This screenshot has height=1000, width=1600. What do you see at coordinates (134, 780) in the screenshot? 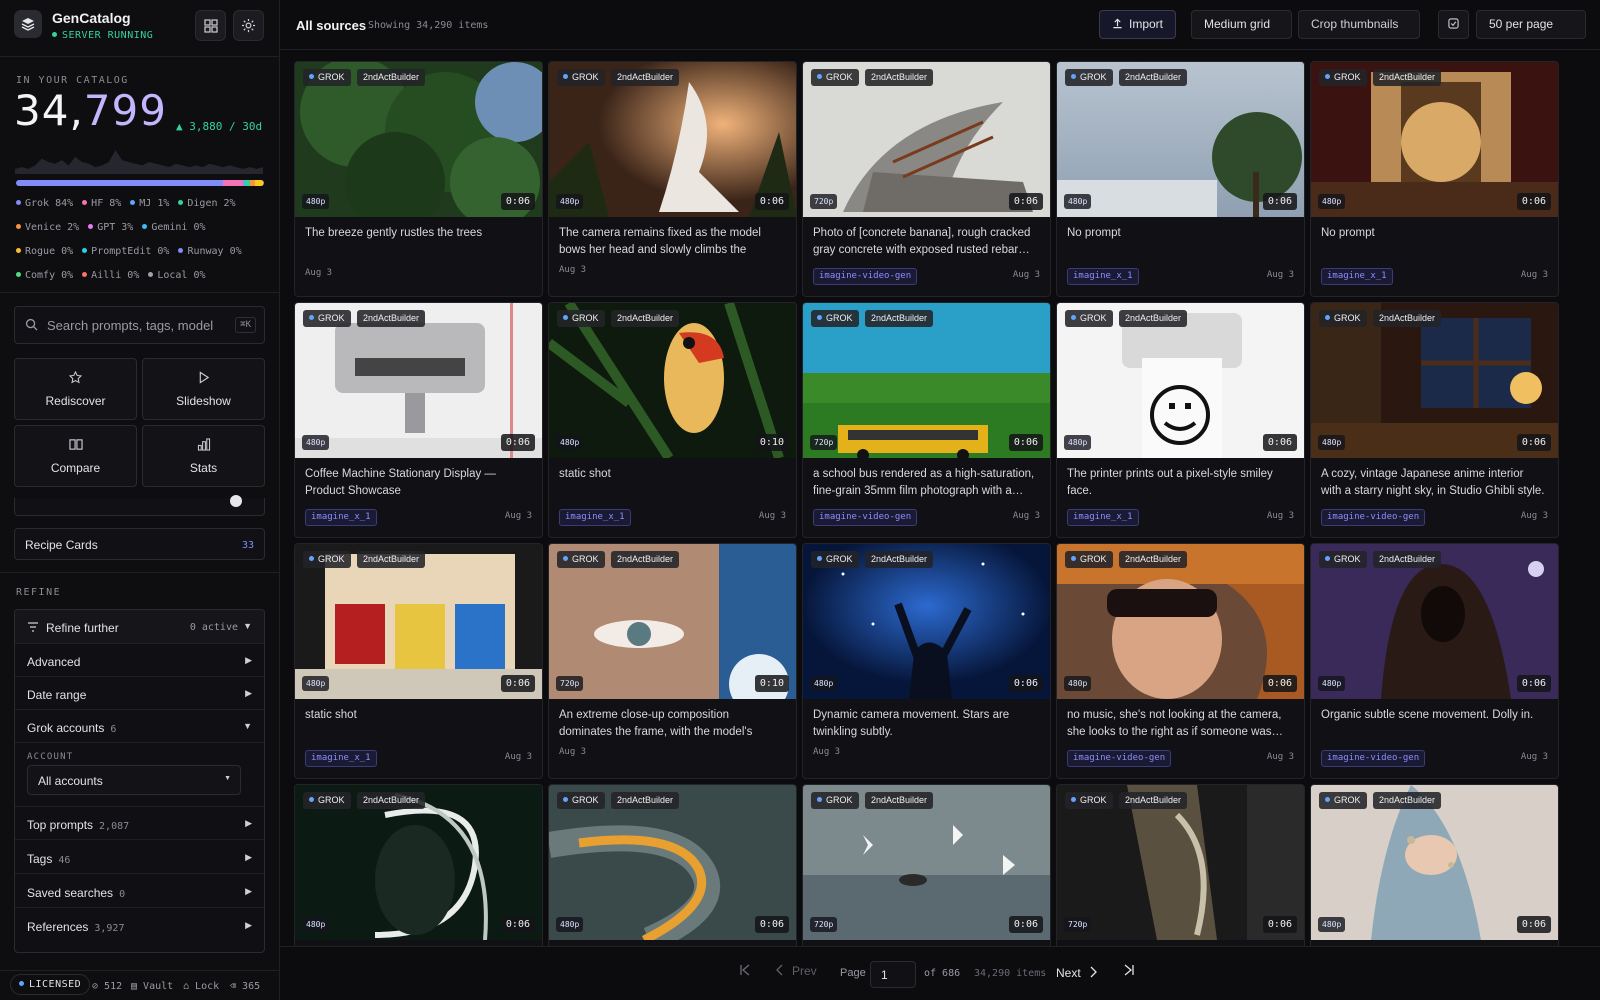
I see `account-select: All accounts ▼` at bounding box center [134, 780].